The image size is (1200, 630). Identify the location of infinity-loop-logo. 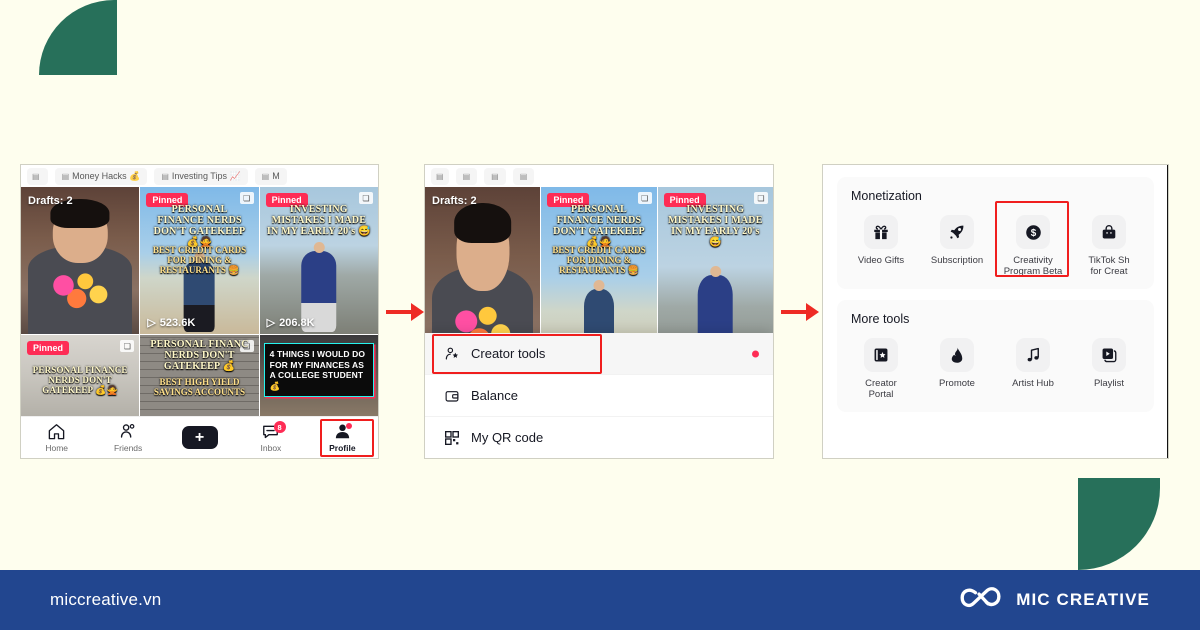
(980, 597).